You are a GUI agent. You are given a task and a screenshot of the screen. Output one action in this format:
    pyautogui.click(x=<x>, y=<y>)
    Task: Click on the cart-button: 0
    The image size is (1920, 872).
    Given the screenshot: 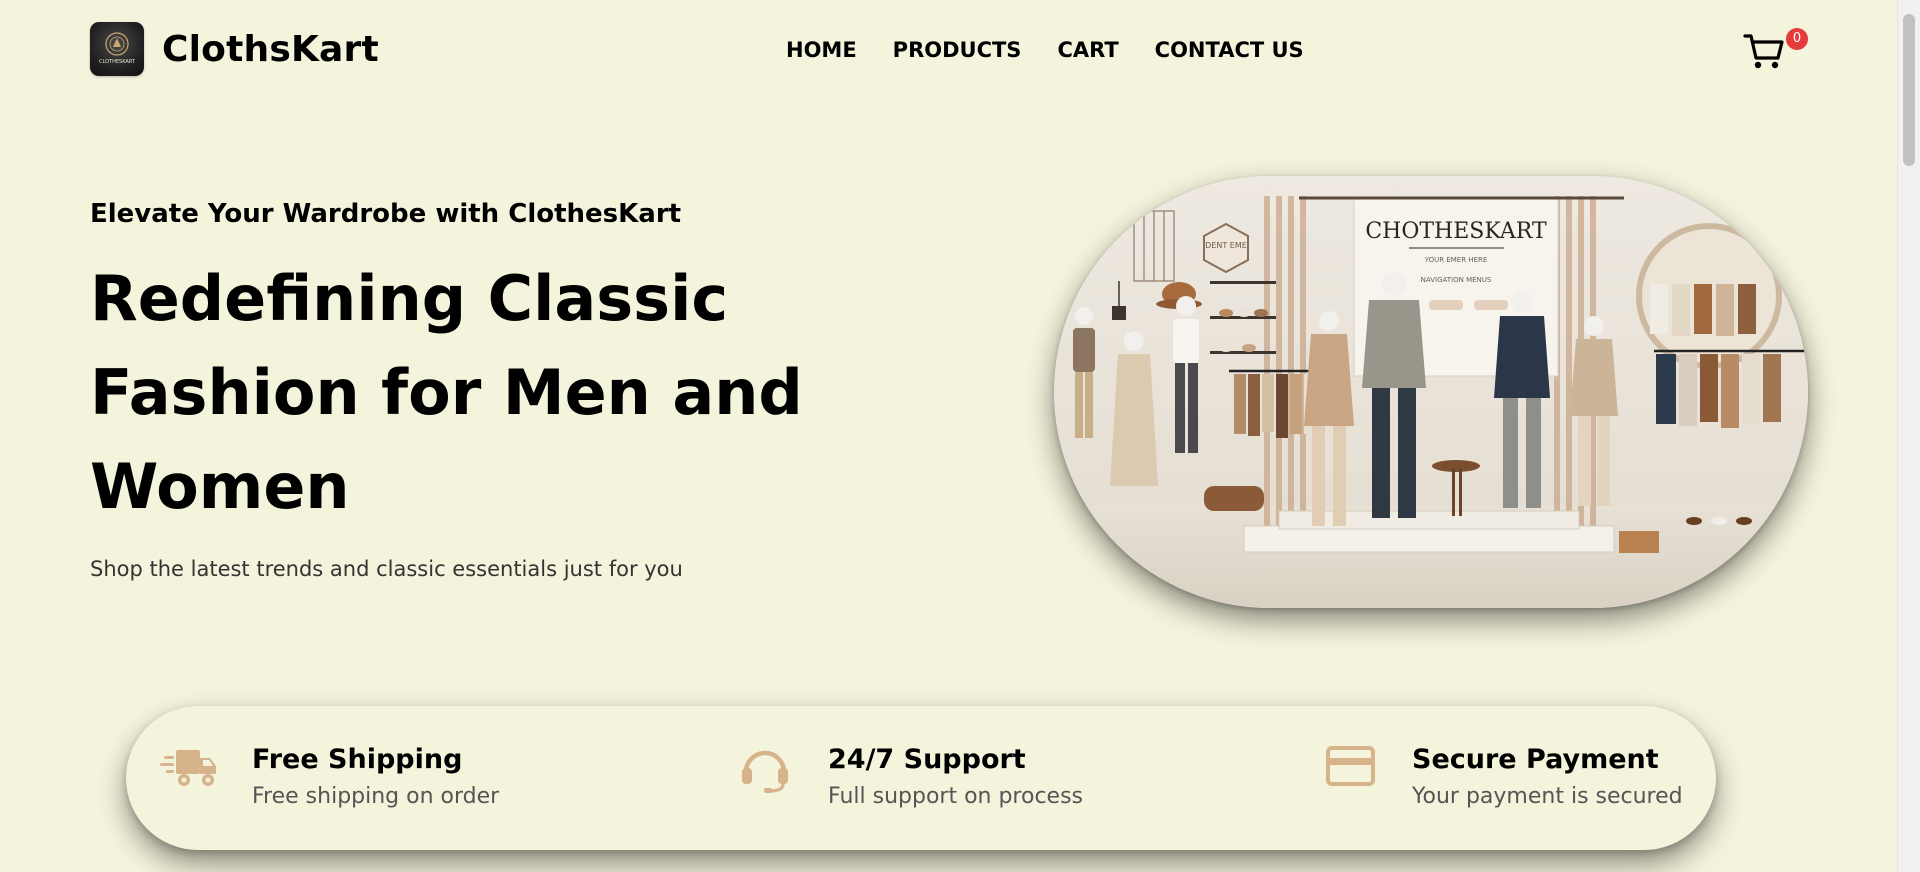 What is the action you would take?
    pyautogui.click(x=1775, y=52)
    